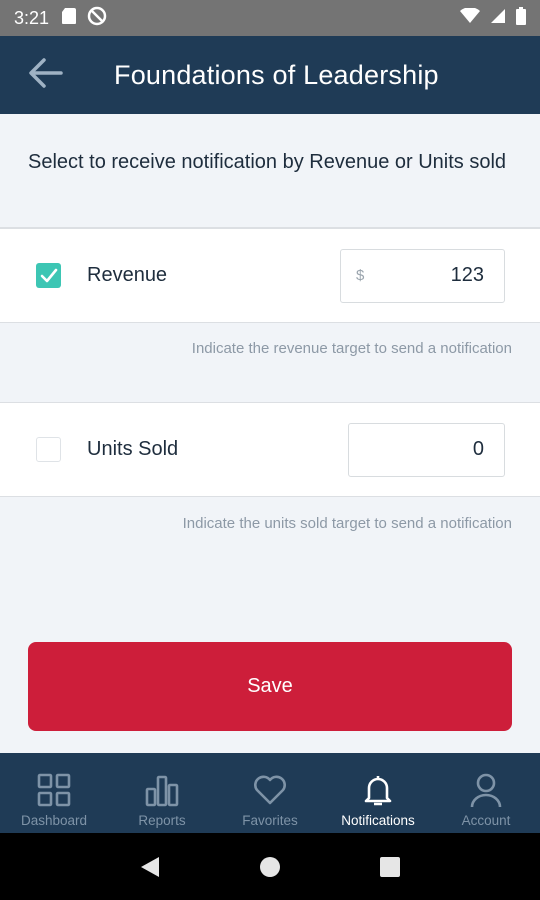 Image resolution: width=540 pixels, height=900 pixels. What do you see at coordinates (162, 820) in the screenshot?
I see `nav-label: Reports` at bounding box center [162, 820].